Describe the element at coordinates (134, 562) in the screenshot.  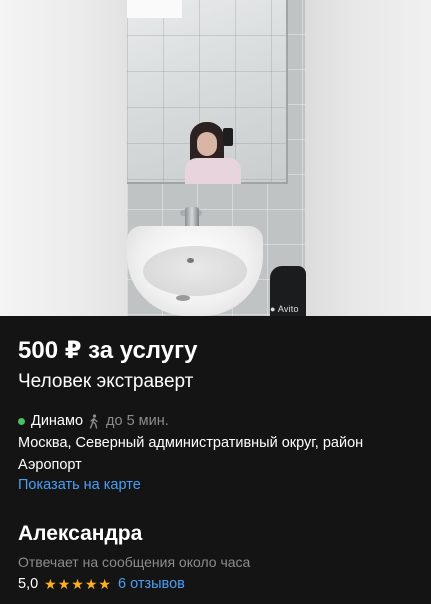
I see `seller-reply-time: Отвечает на сообщения около часа` at that location.